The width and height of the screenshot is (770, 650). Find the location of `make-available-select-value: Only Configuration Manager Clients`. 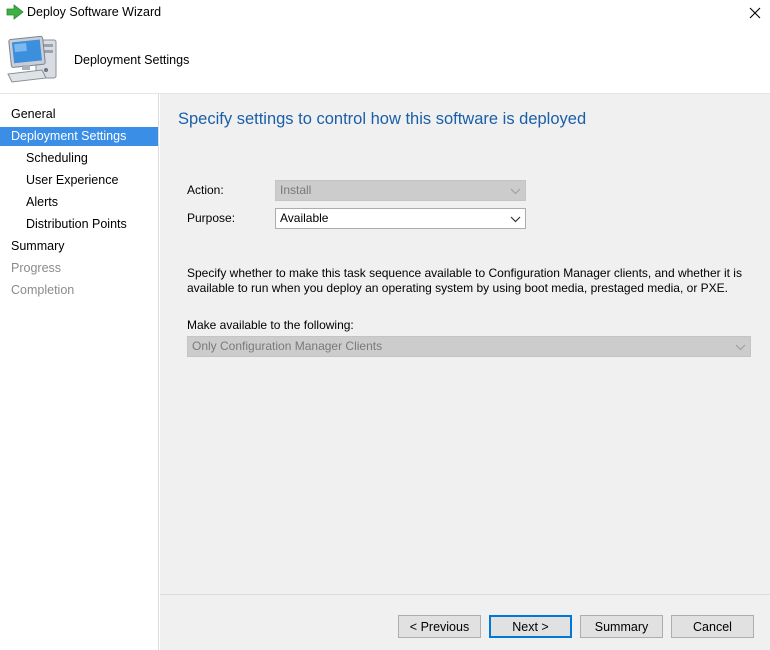

make-available-select-value: Only Configuration Manager Clients is located at coordinates (287, 346).